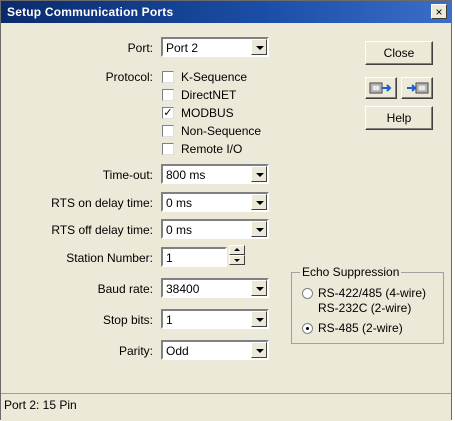  I want to click on title-bar: Setup Communication Ports ×, so click(226, 12).